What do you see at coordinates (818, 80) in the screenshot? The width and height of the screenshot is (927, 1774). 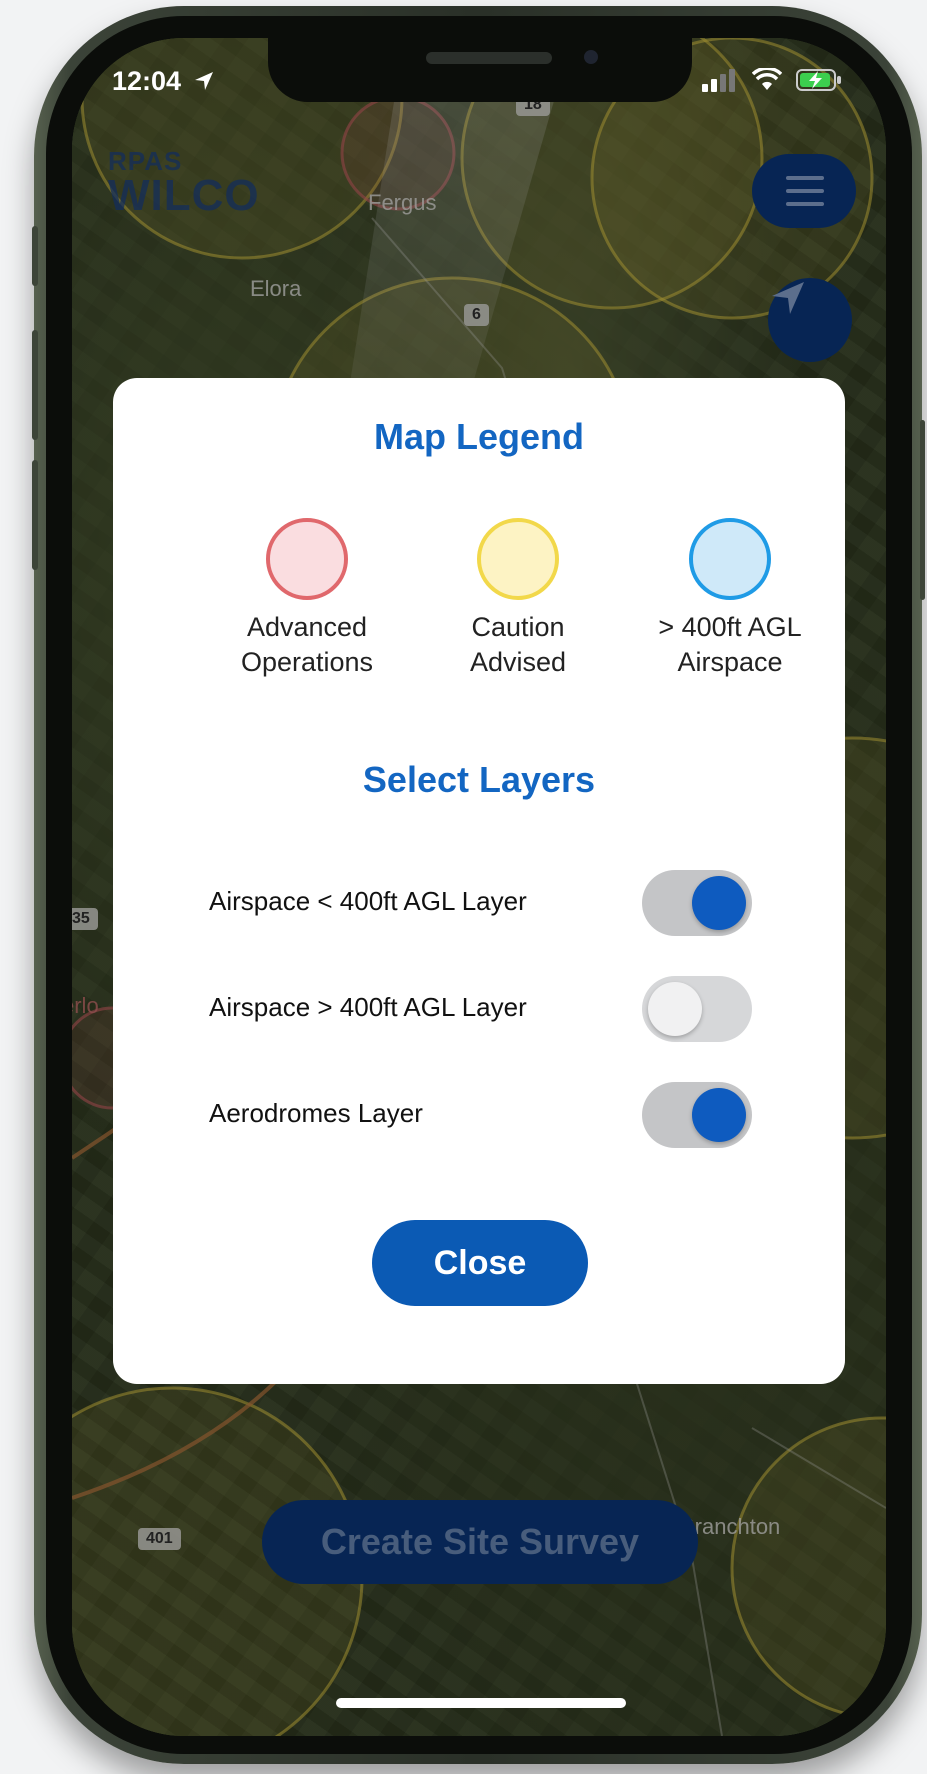 I see `battery-charging-icon` at bounding box center [818, 80].